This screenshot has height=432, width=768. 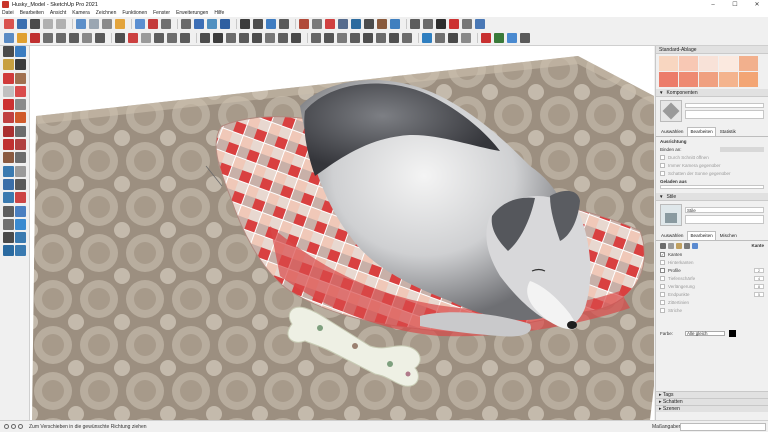 I want to click on modeling-settings-icon, so click(x=695, y=245).